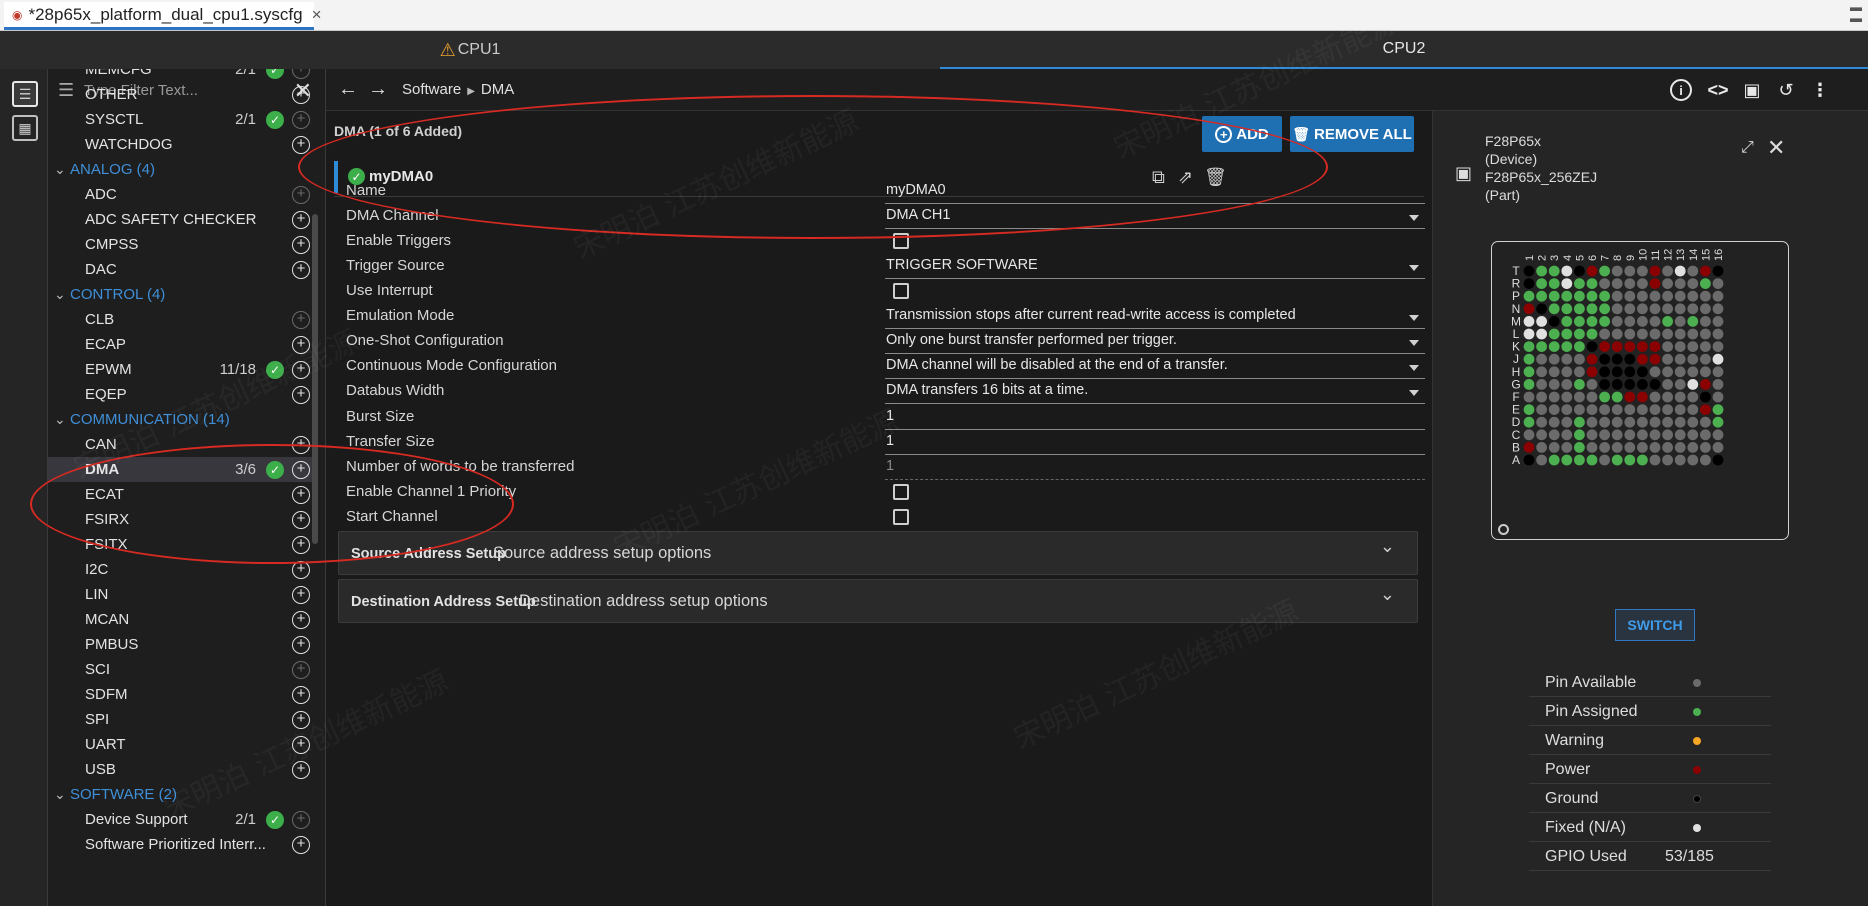 The width and height of the screenshot is (1868, 906). Describe the element at coordinates (1541, 460) in the screenshot. I see `pin-A2` at that location.